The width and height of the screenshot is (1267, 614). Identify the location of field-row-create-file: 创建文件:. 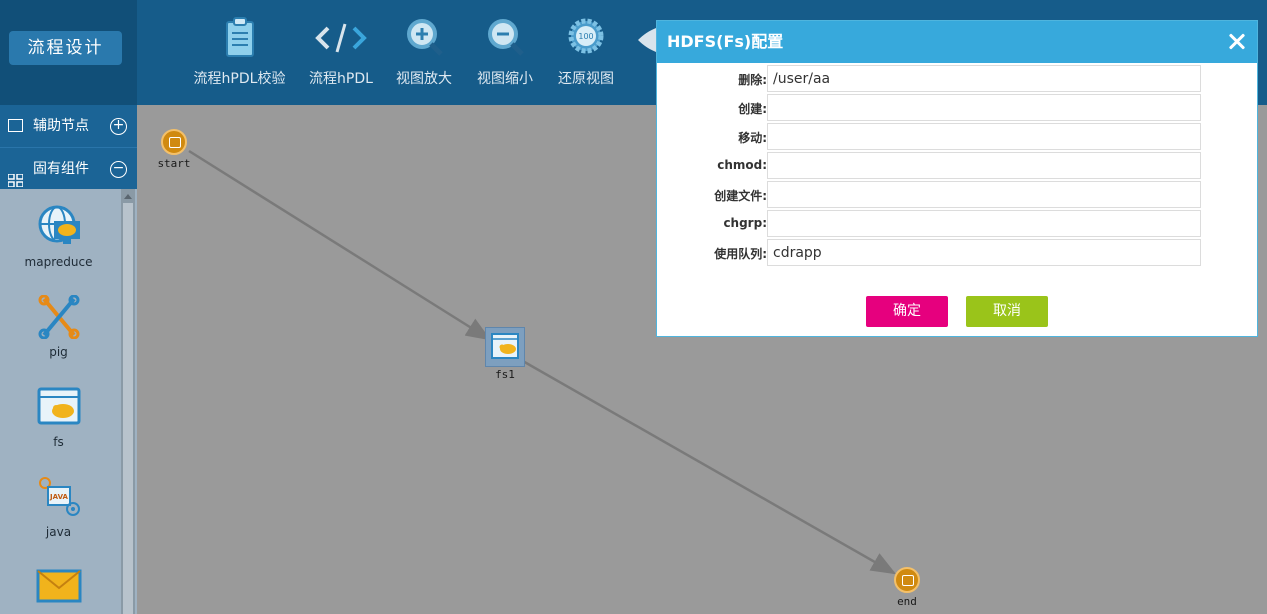
(958, 195).